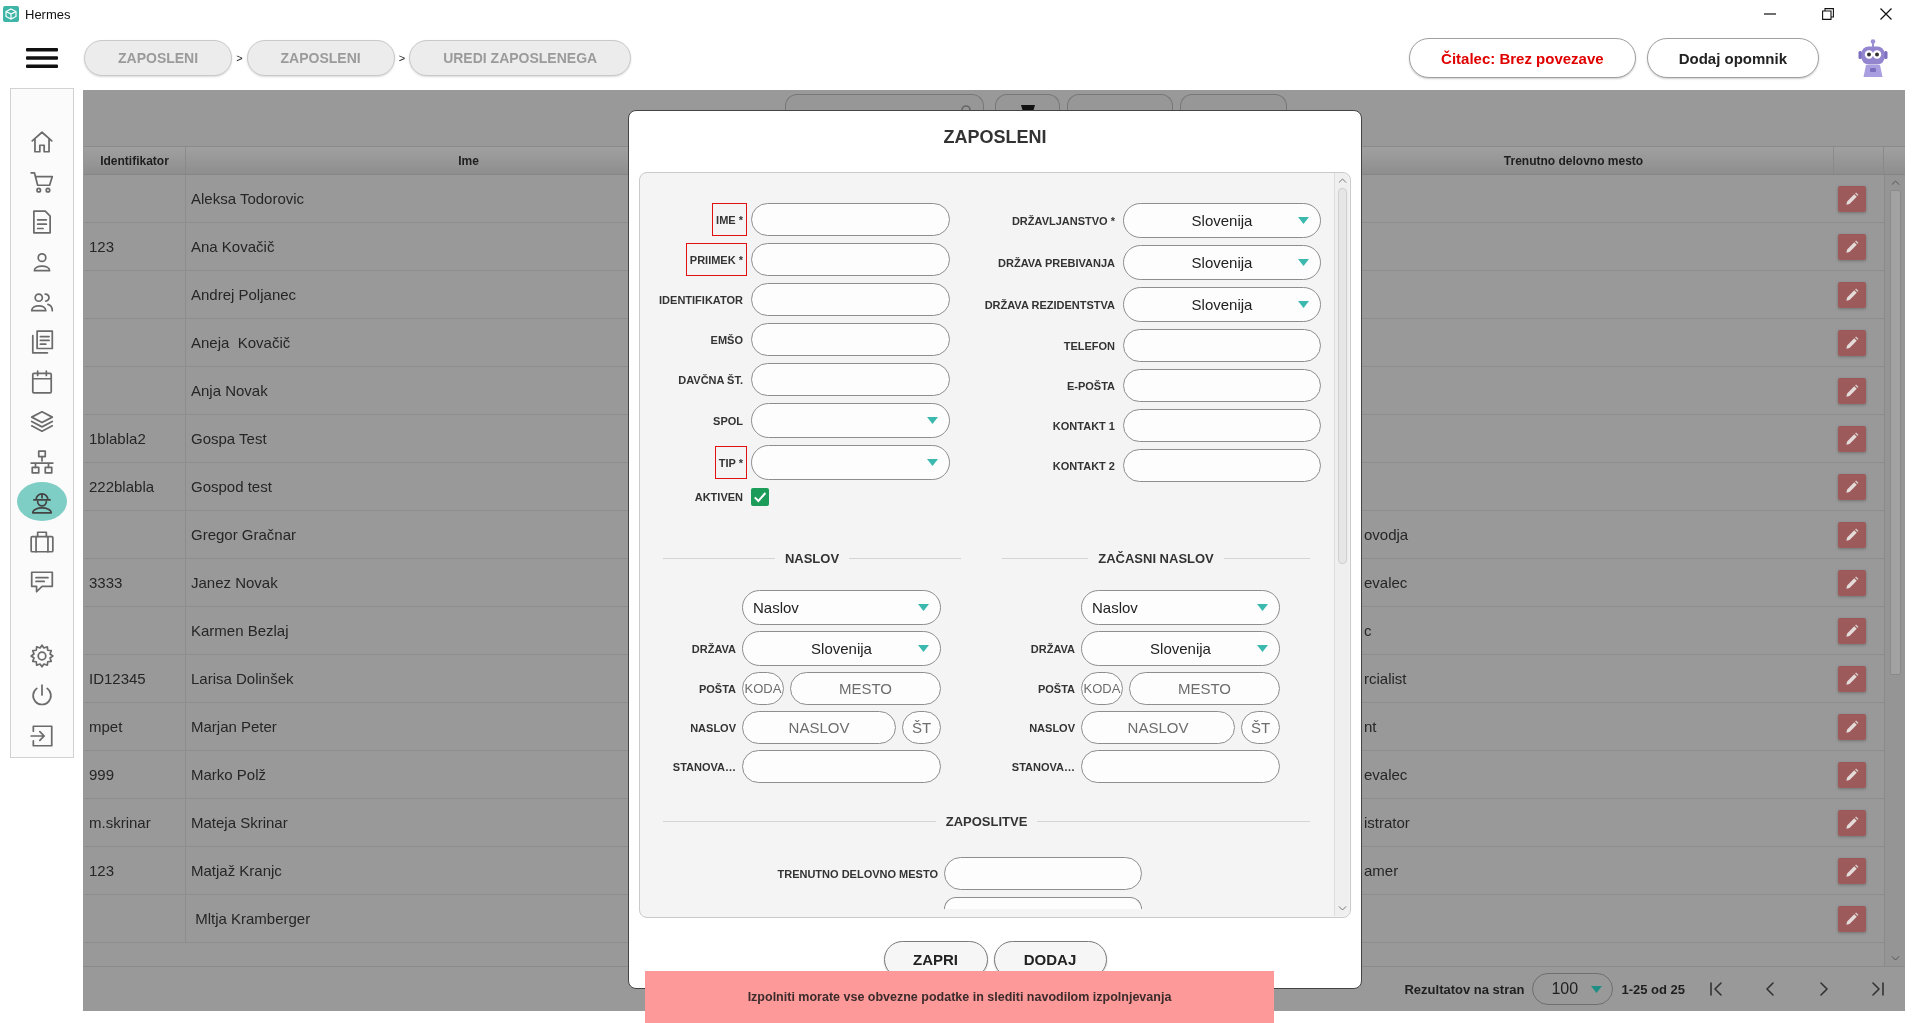  I want to click on table-cell: Karmen Bezlaj, so click(240, 630).